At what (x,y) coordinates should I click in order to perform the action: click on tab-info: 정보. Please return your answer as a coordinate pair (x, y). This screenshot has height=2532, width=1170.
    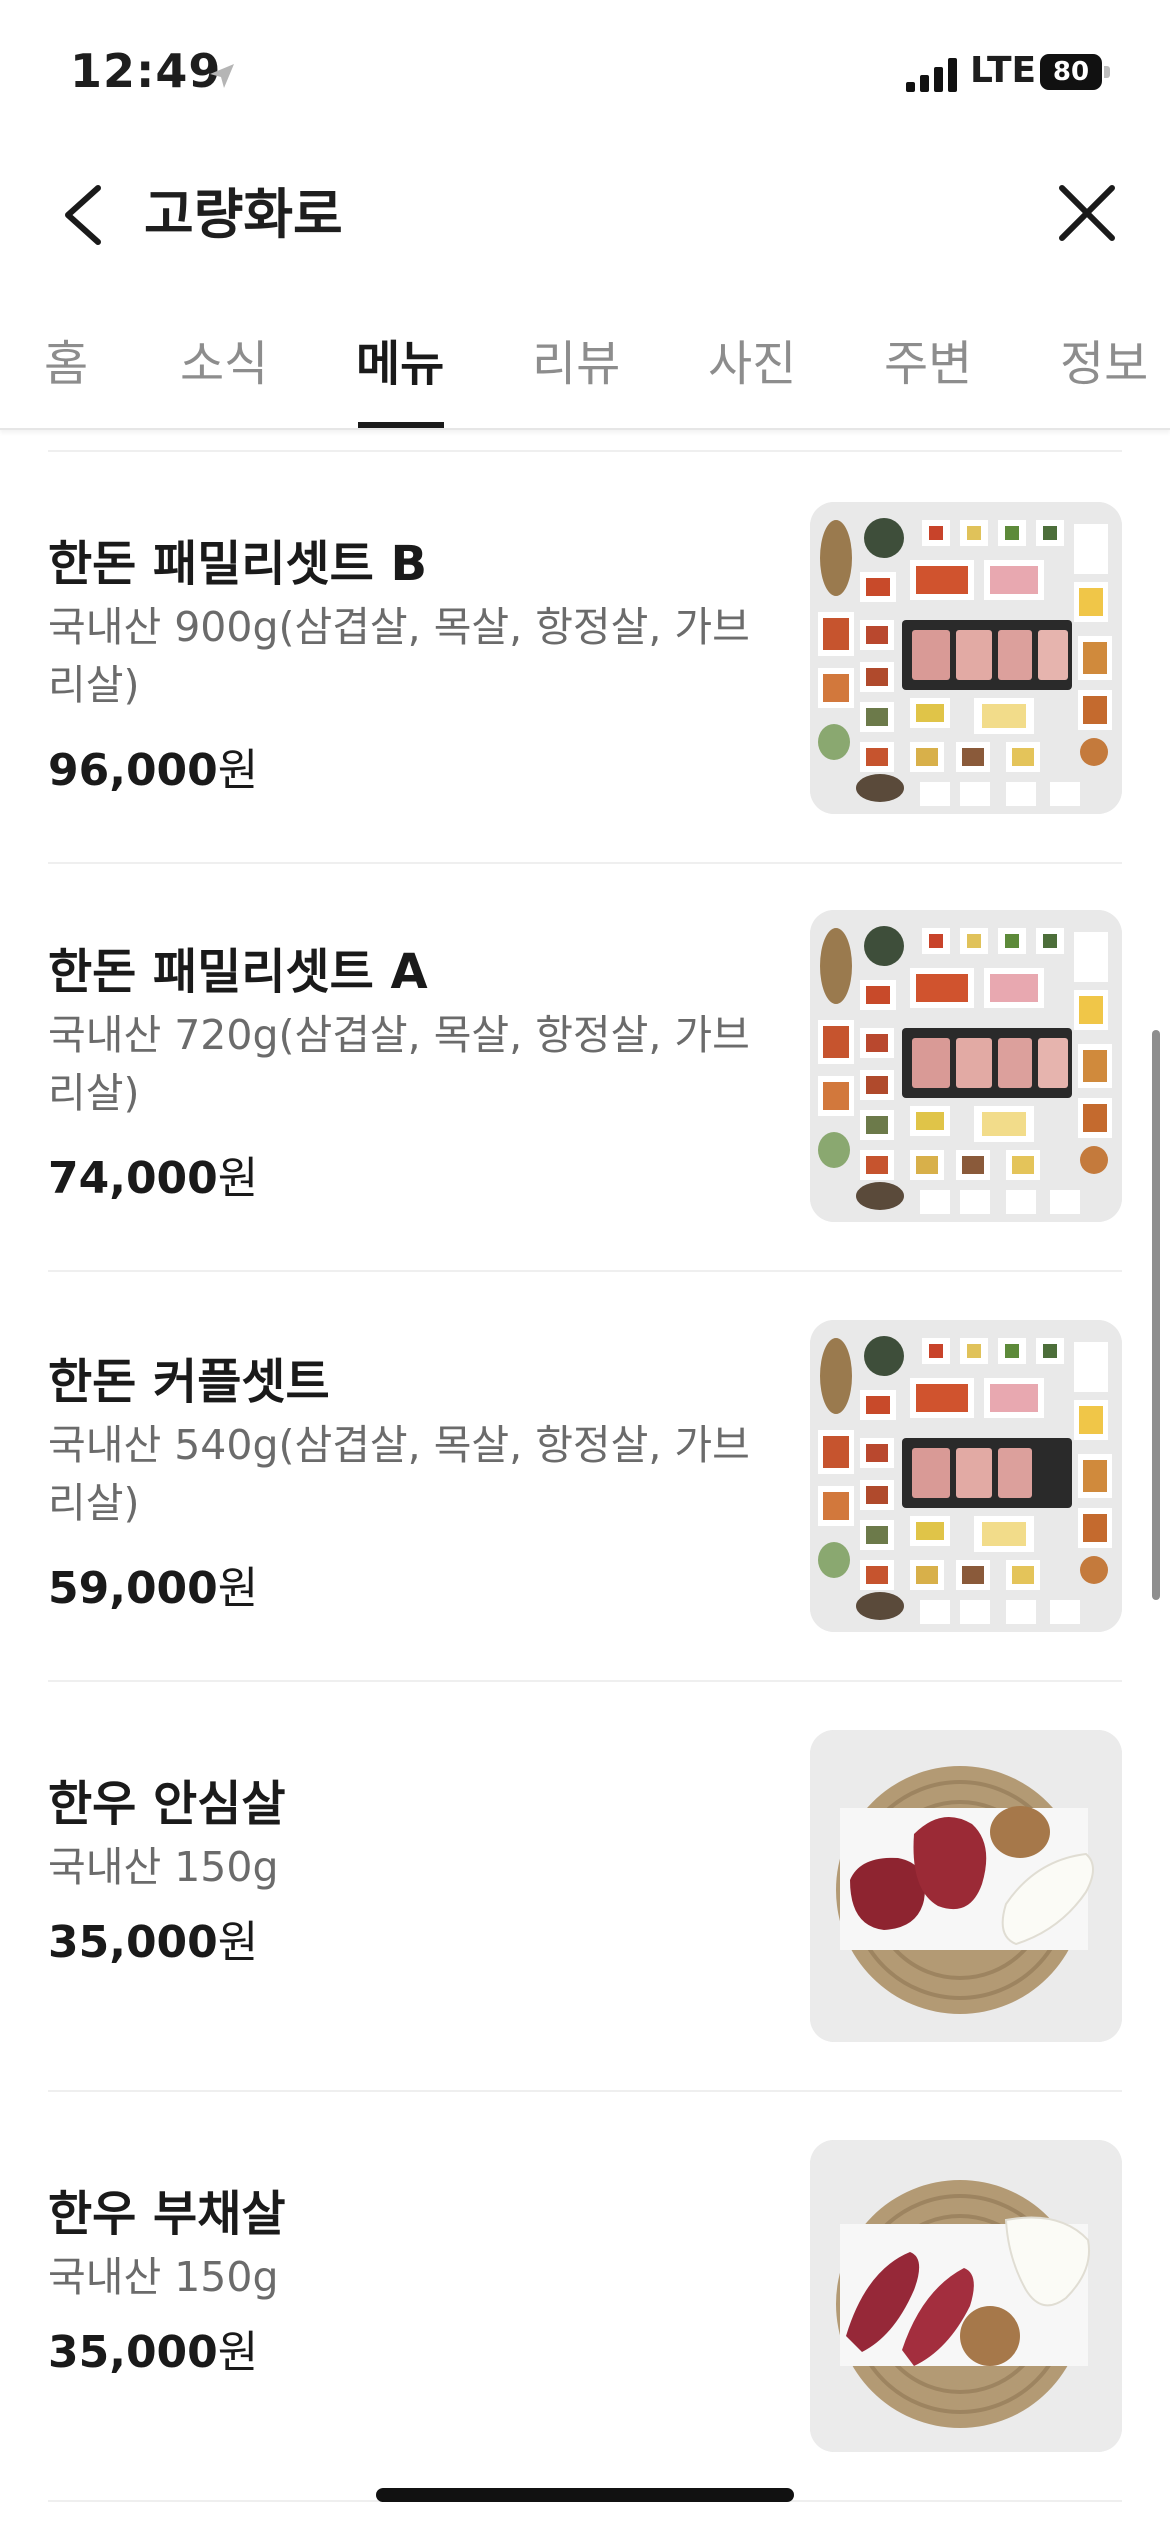
    Looking at the image, I should click on (1104, 359).